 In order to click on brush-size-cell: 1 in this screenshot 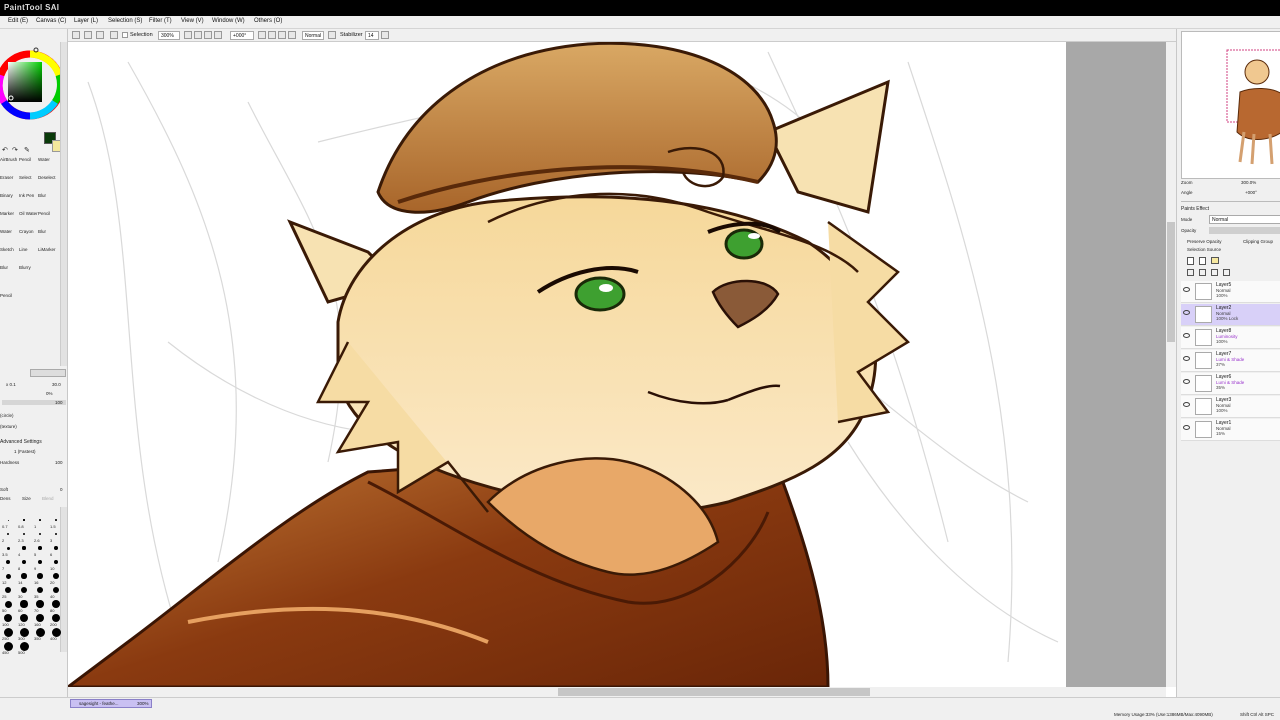, I will do `click(40, 522)`.